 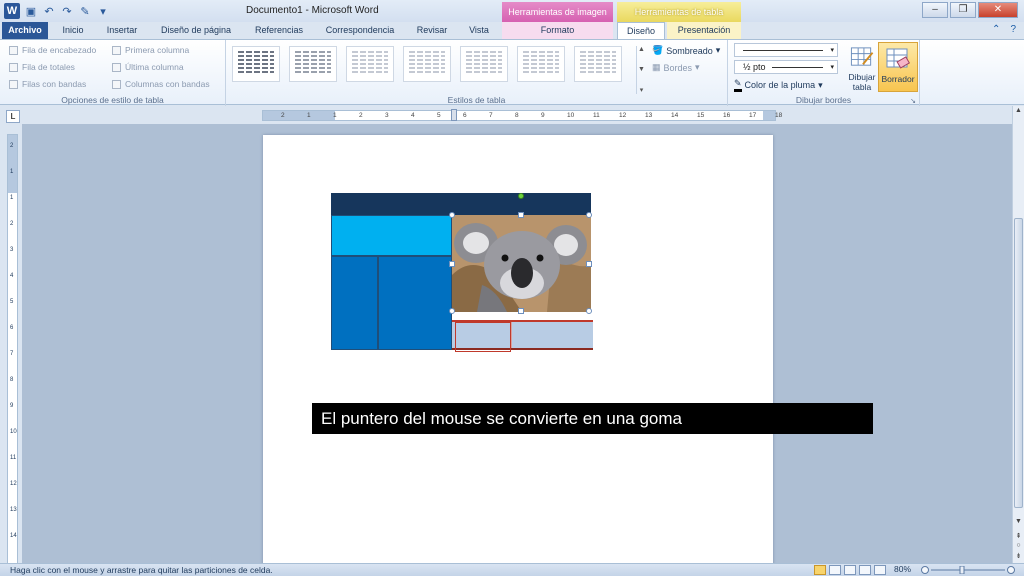 I want to click on tab-presentacion: Presentación, so click(x=704, y=30).